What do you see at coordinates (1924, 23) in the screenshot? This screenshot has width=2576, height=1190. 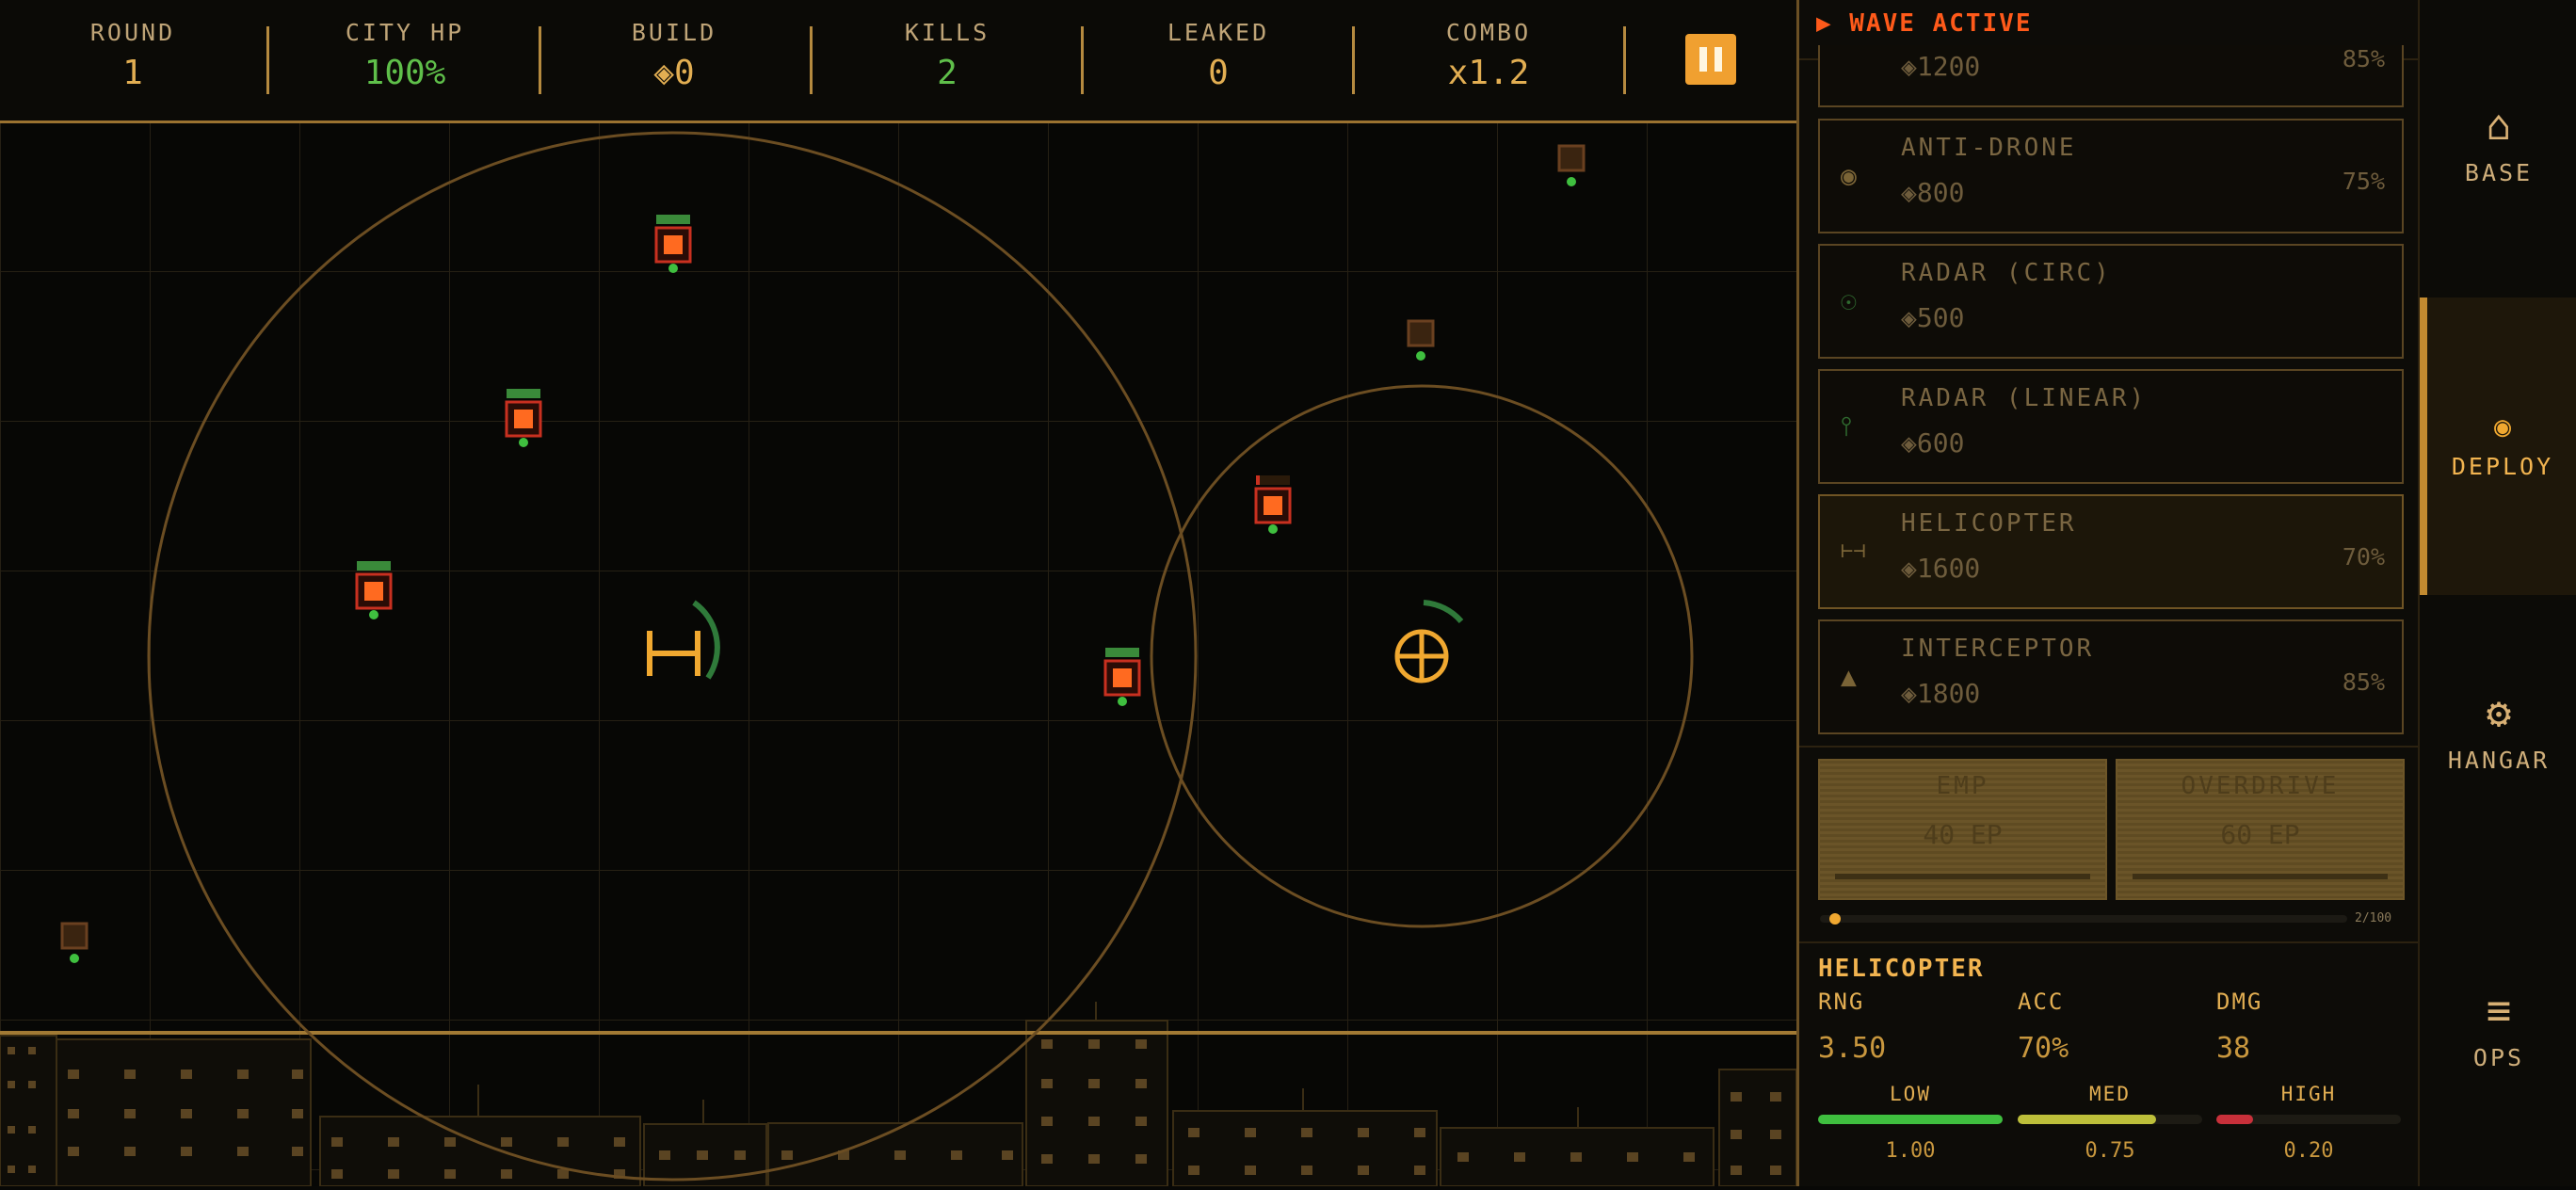 I see `wave-status: ▶ WAVE ACTIVE` at bounding box center [1924, 23].